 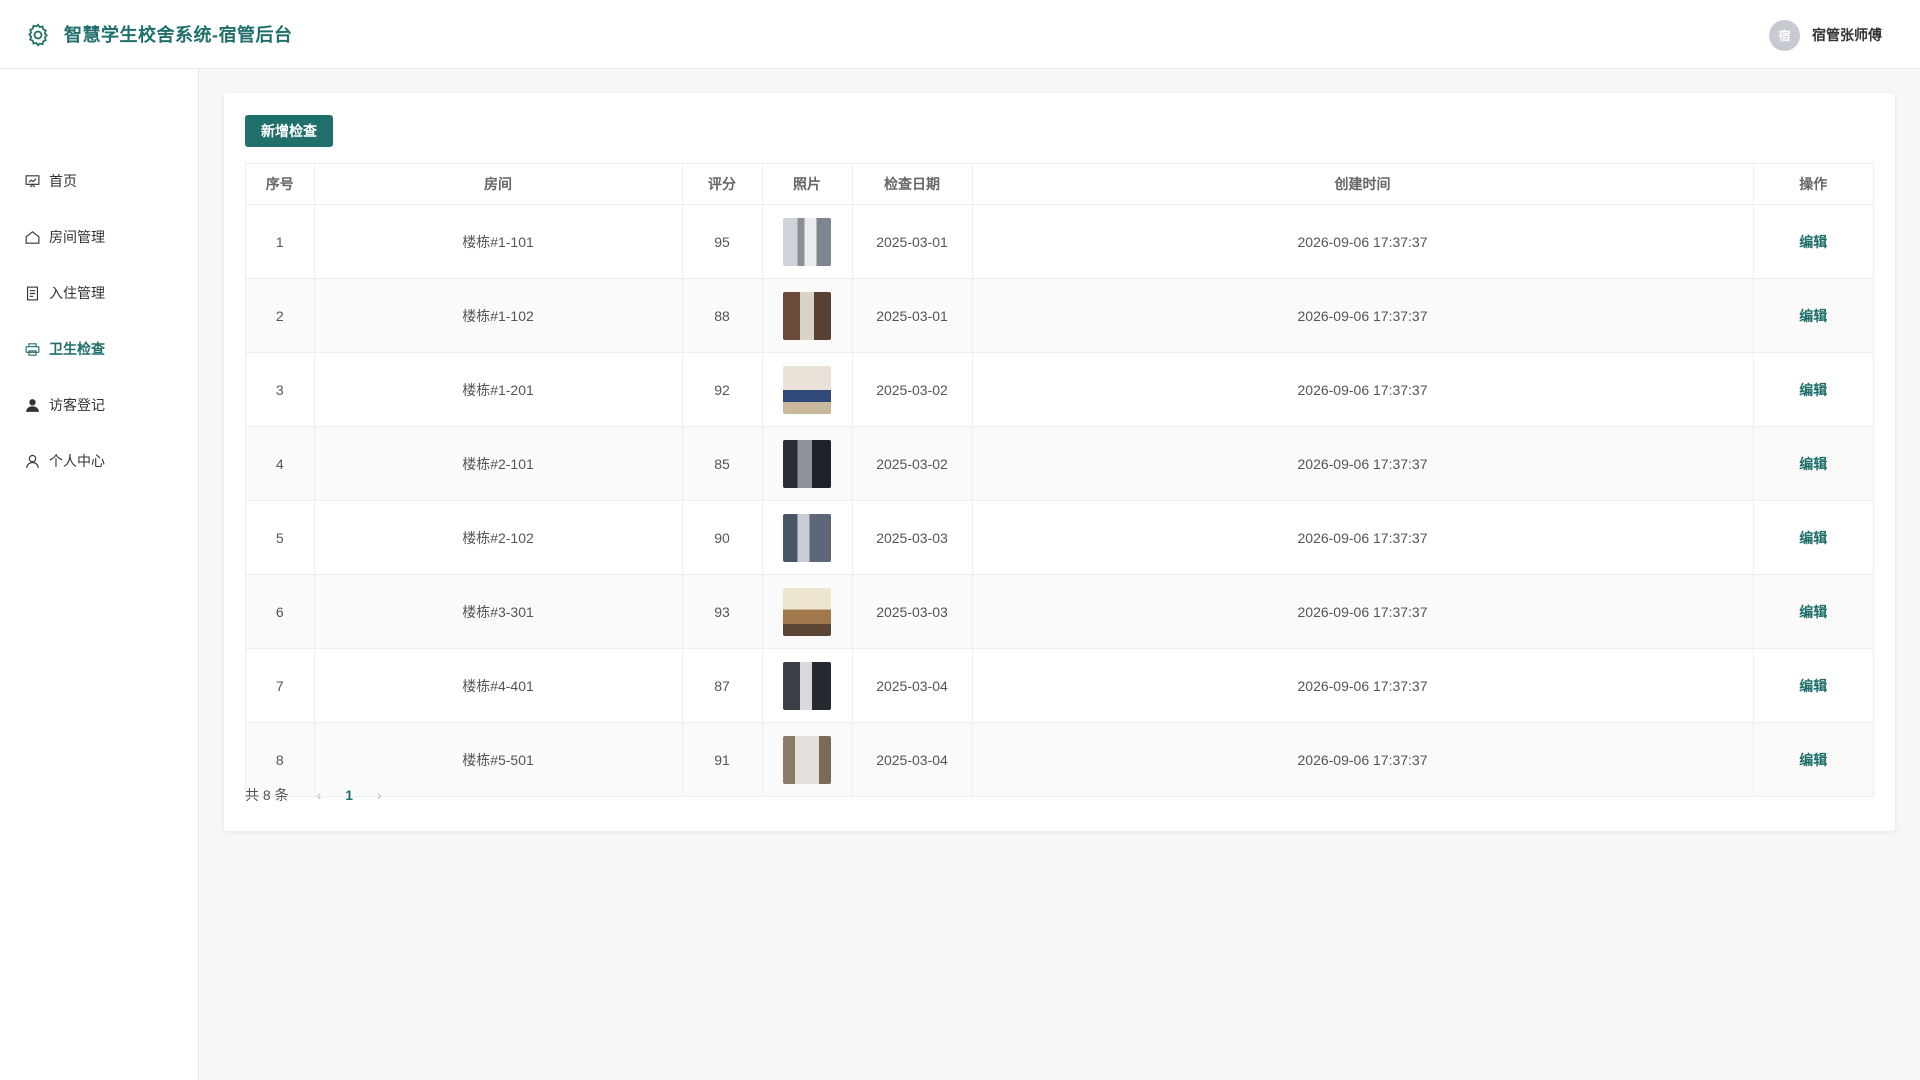 I want to click on cell-score: 93, so click(x=722, y=611).